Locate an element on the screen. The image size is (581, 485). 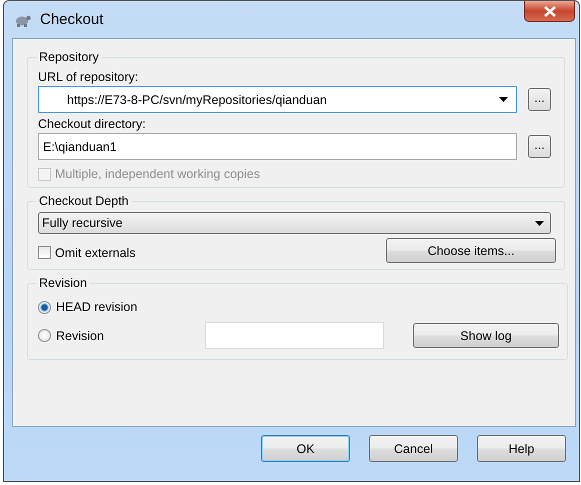
field-label: Checkout directory: is located at coordinates (92, 124).